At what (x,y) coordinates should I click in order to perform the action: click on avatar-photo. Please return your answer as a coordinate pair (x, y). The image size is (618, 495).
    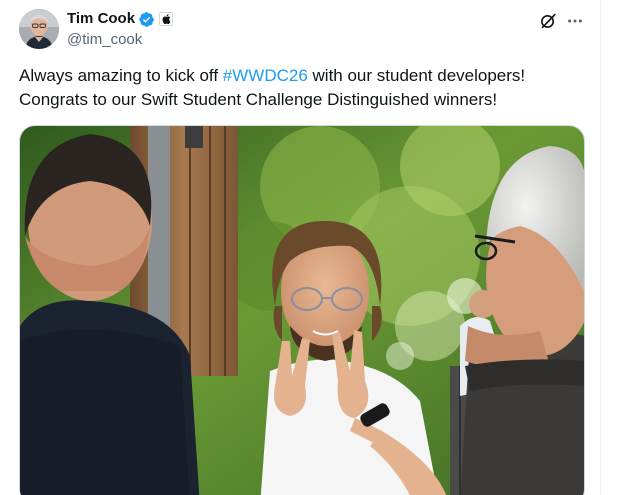
    Looking at the image, I should click on (39, 29).